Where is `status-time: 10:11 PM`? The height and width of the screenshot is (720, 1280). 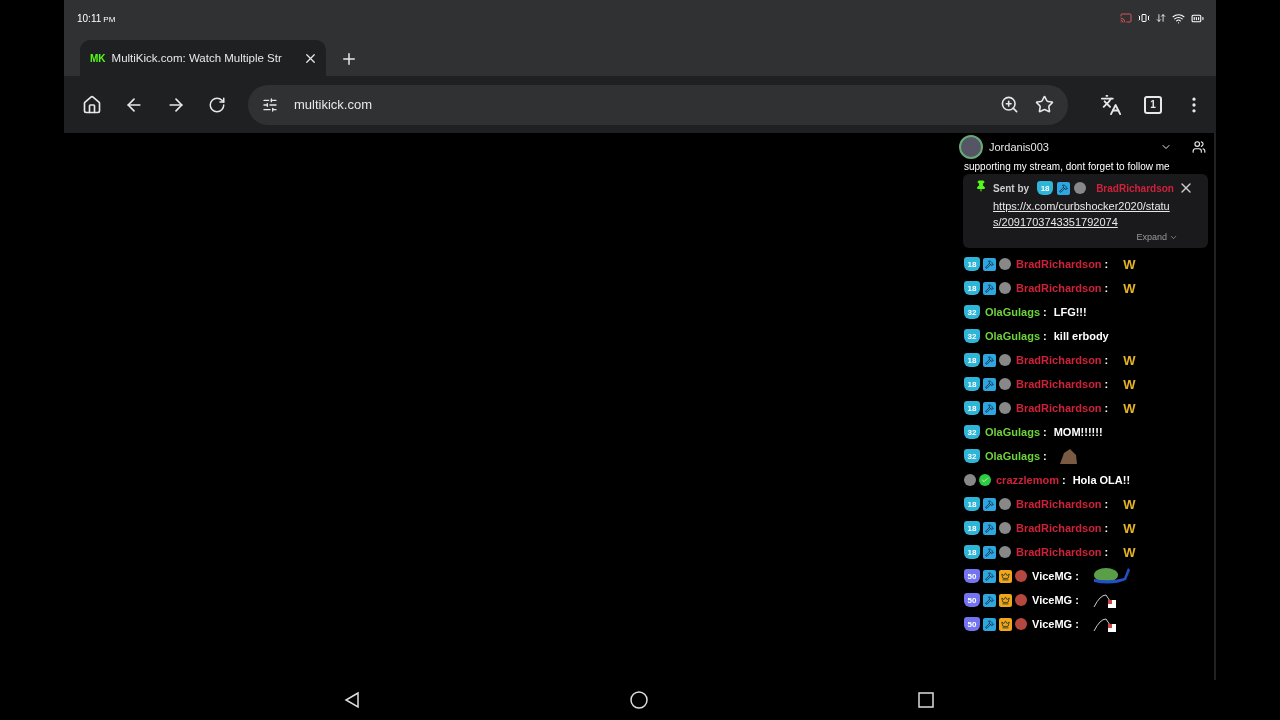
status-time: 10:11 PM is located at coordinates (96, 18).